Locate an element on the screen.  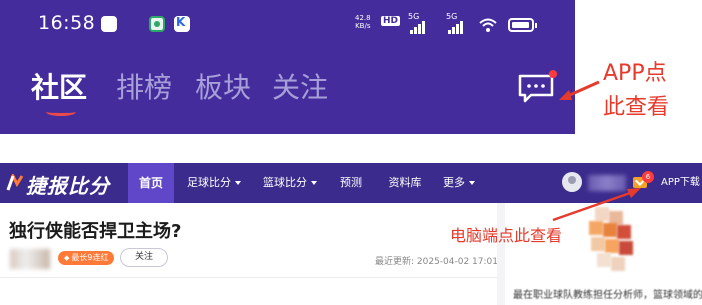
battery-icon is located at coordinates (522, 25).